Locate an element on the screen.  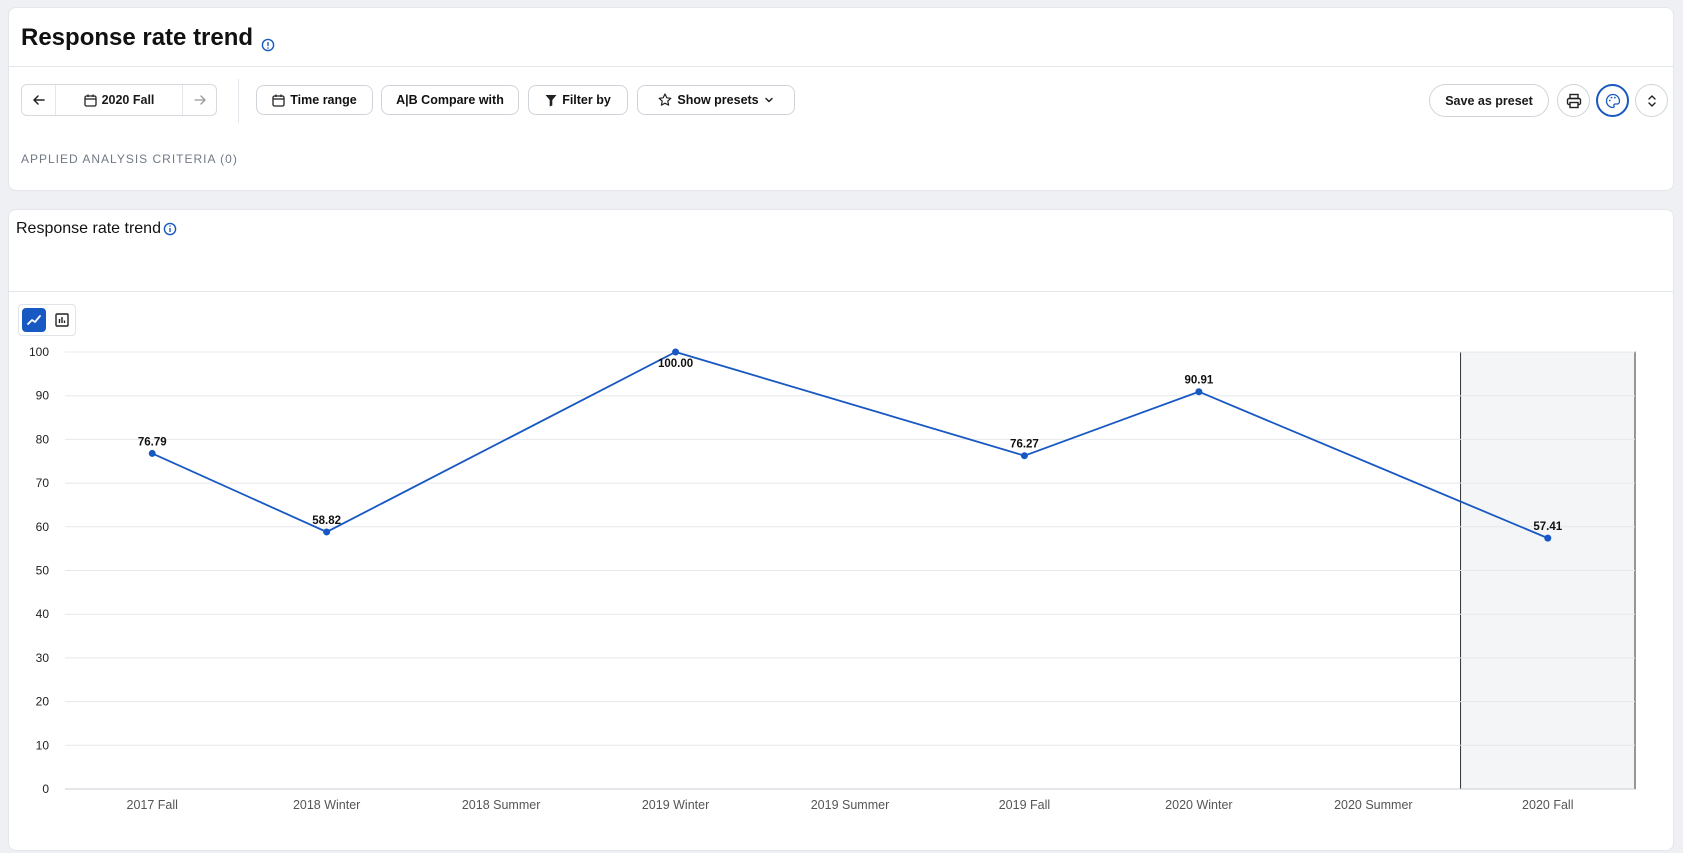
previous-period-button is located at coordinates (39, 100).